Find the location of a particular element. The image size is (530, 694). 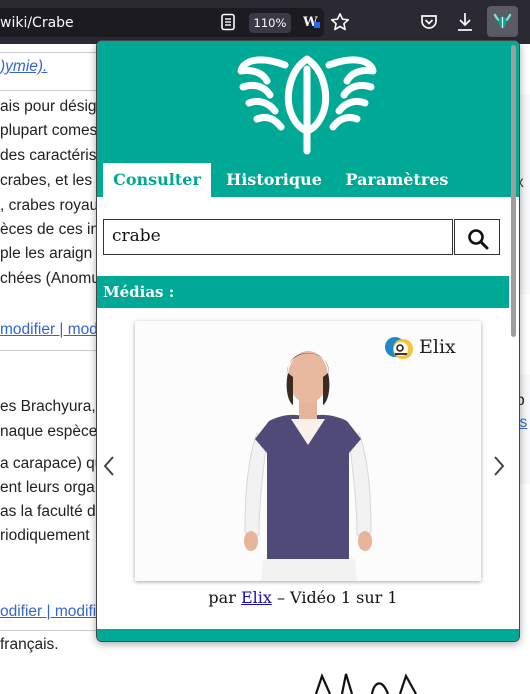

section-header-medias: Médias : is located at coordinates (303, 292).